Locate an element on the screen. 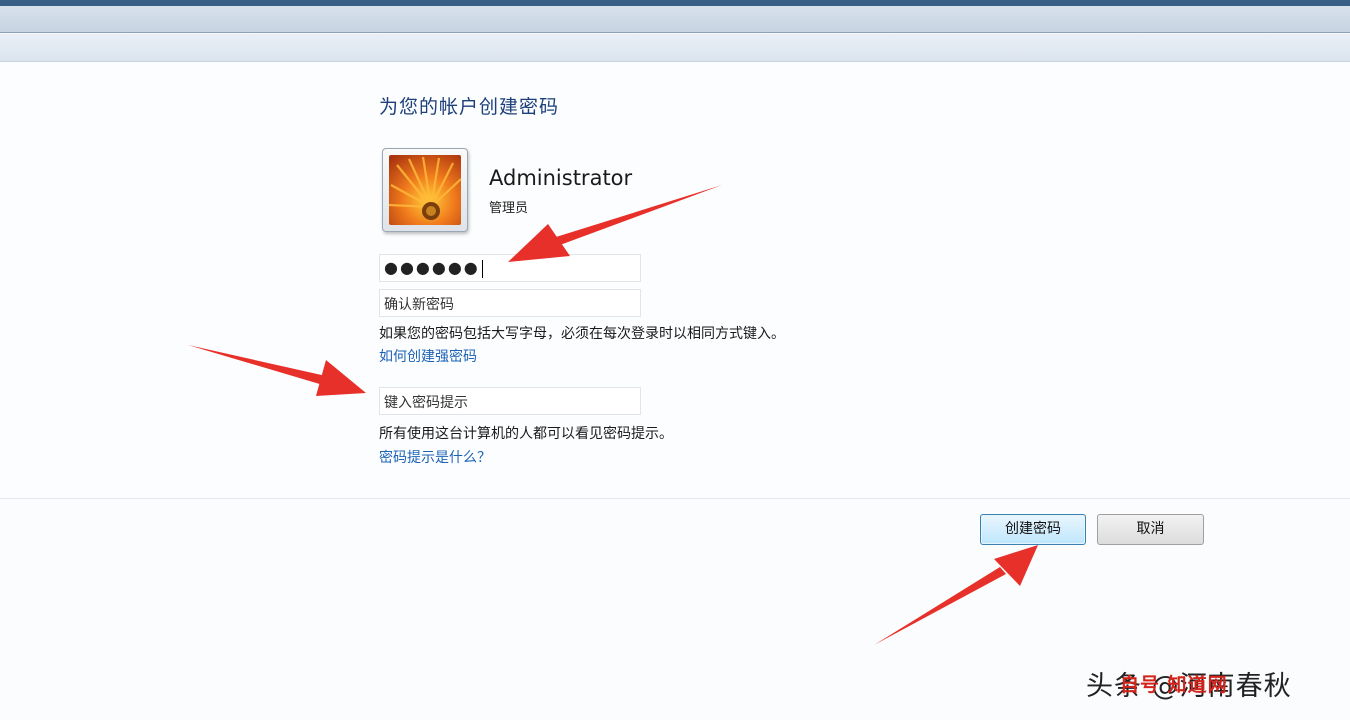 This screenshot has height=720, width=1350. confirm-password-input: 确认新密码 is located at coordinates (510, 303).